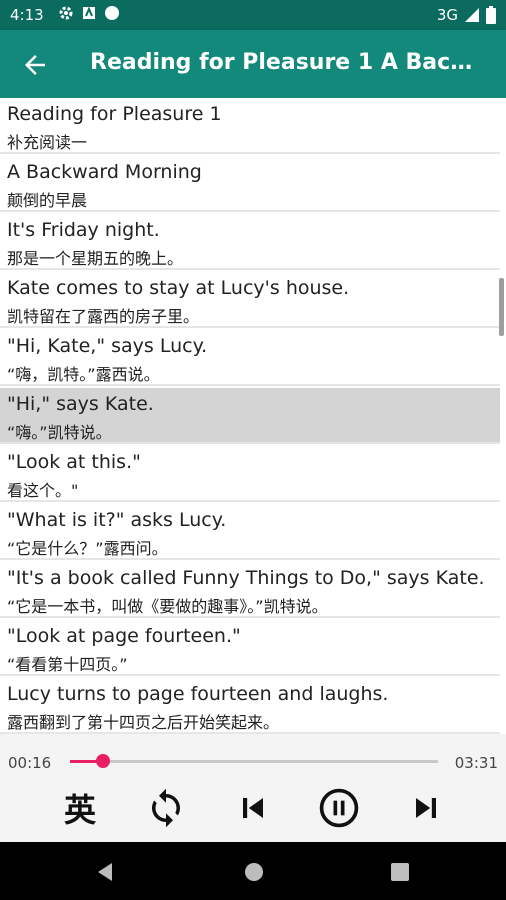 This screenshot has width=506, height=900. I want to click on sentence-row: "What is it?" asks Lucy. “它是什么？”露西问。, so click(250, 532).